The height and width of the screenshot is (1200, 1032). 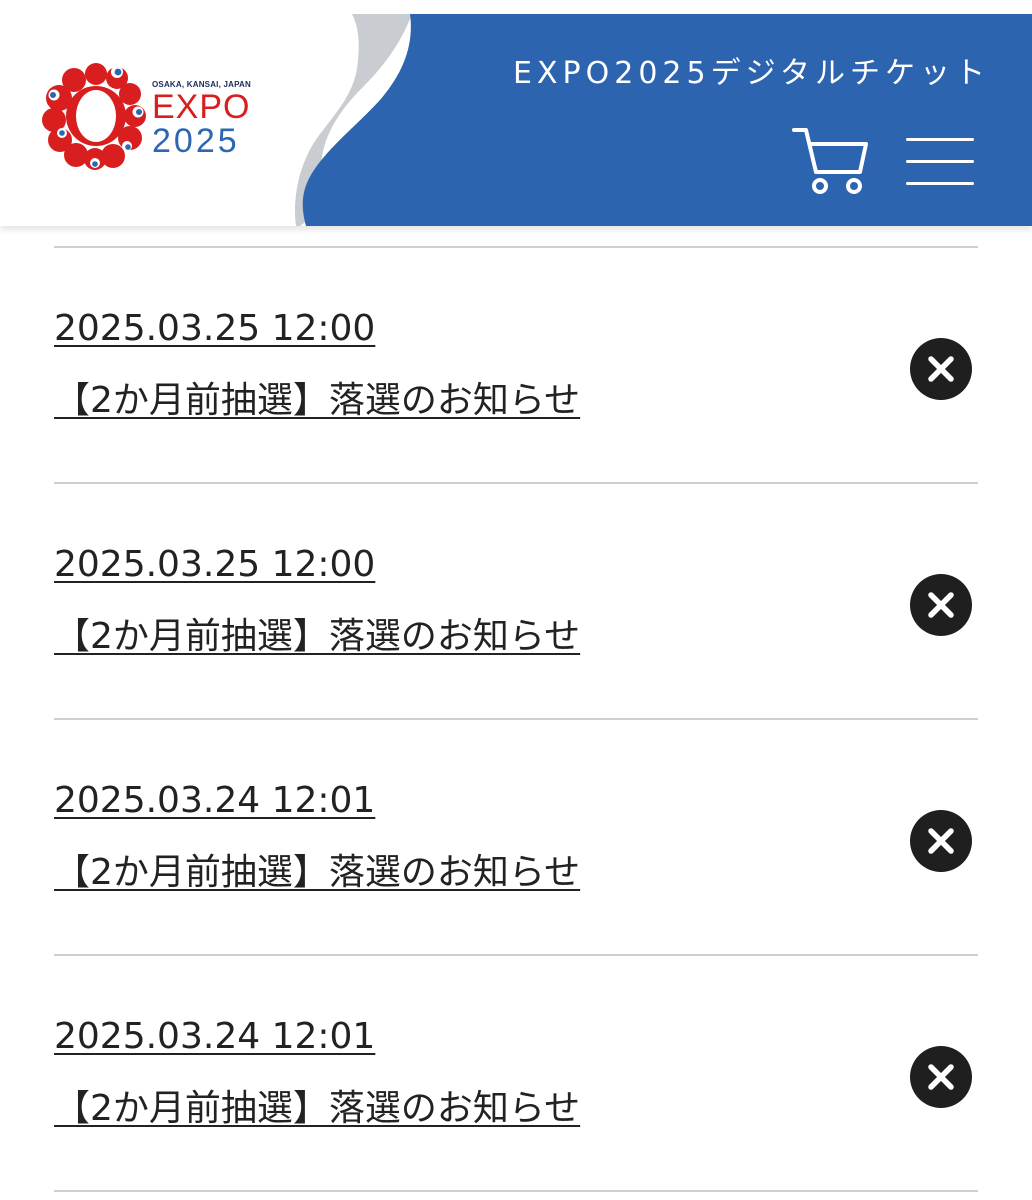 I want to click on list-divider, so click(x=516, y=1192).